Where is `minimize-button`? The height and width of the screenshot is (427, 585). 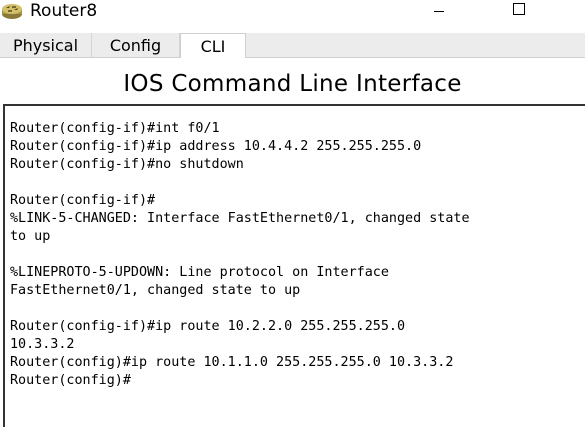
minimize-button is located at coordinates (441, 11).